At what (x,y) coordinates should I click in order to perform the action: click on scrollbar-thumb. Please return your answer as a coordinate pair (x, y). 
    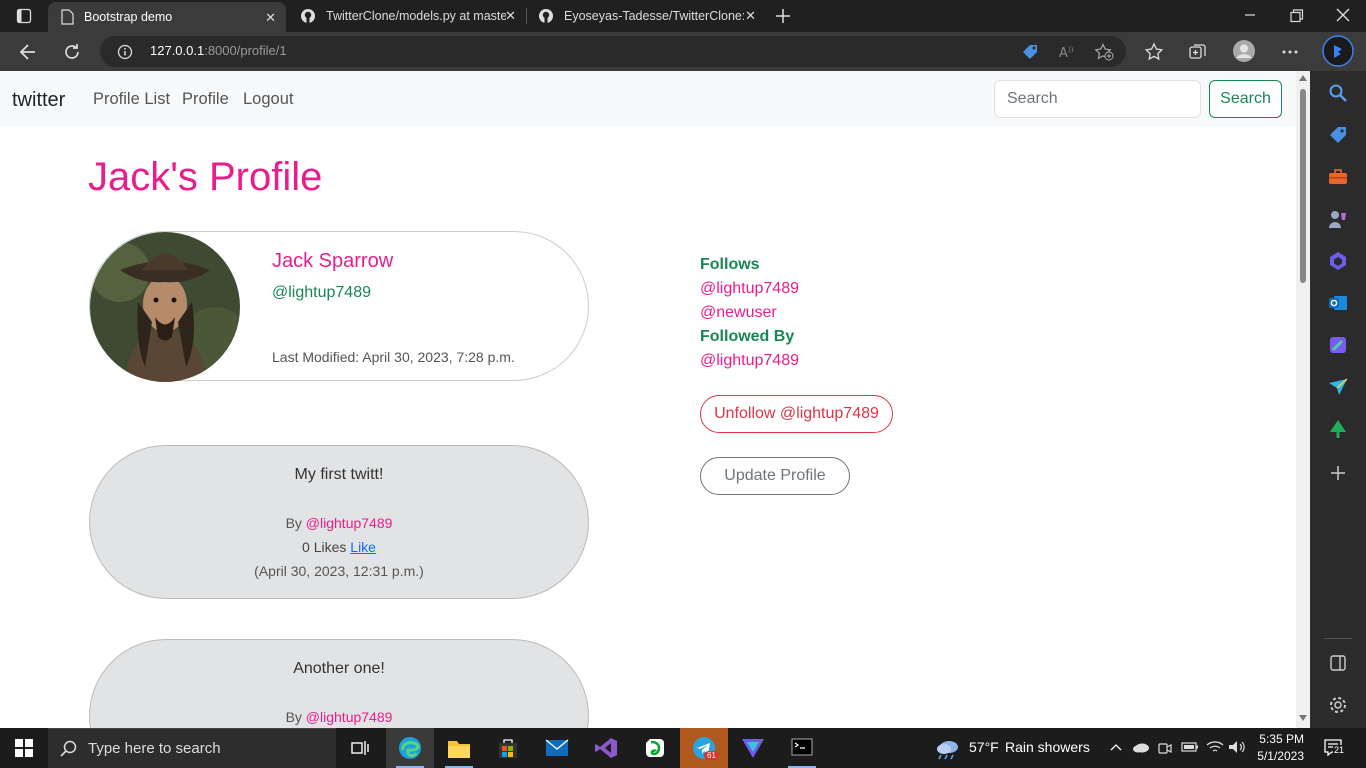
    Looking at the image, I should click on (1303, 186).